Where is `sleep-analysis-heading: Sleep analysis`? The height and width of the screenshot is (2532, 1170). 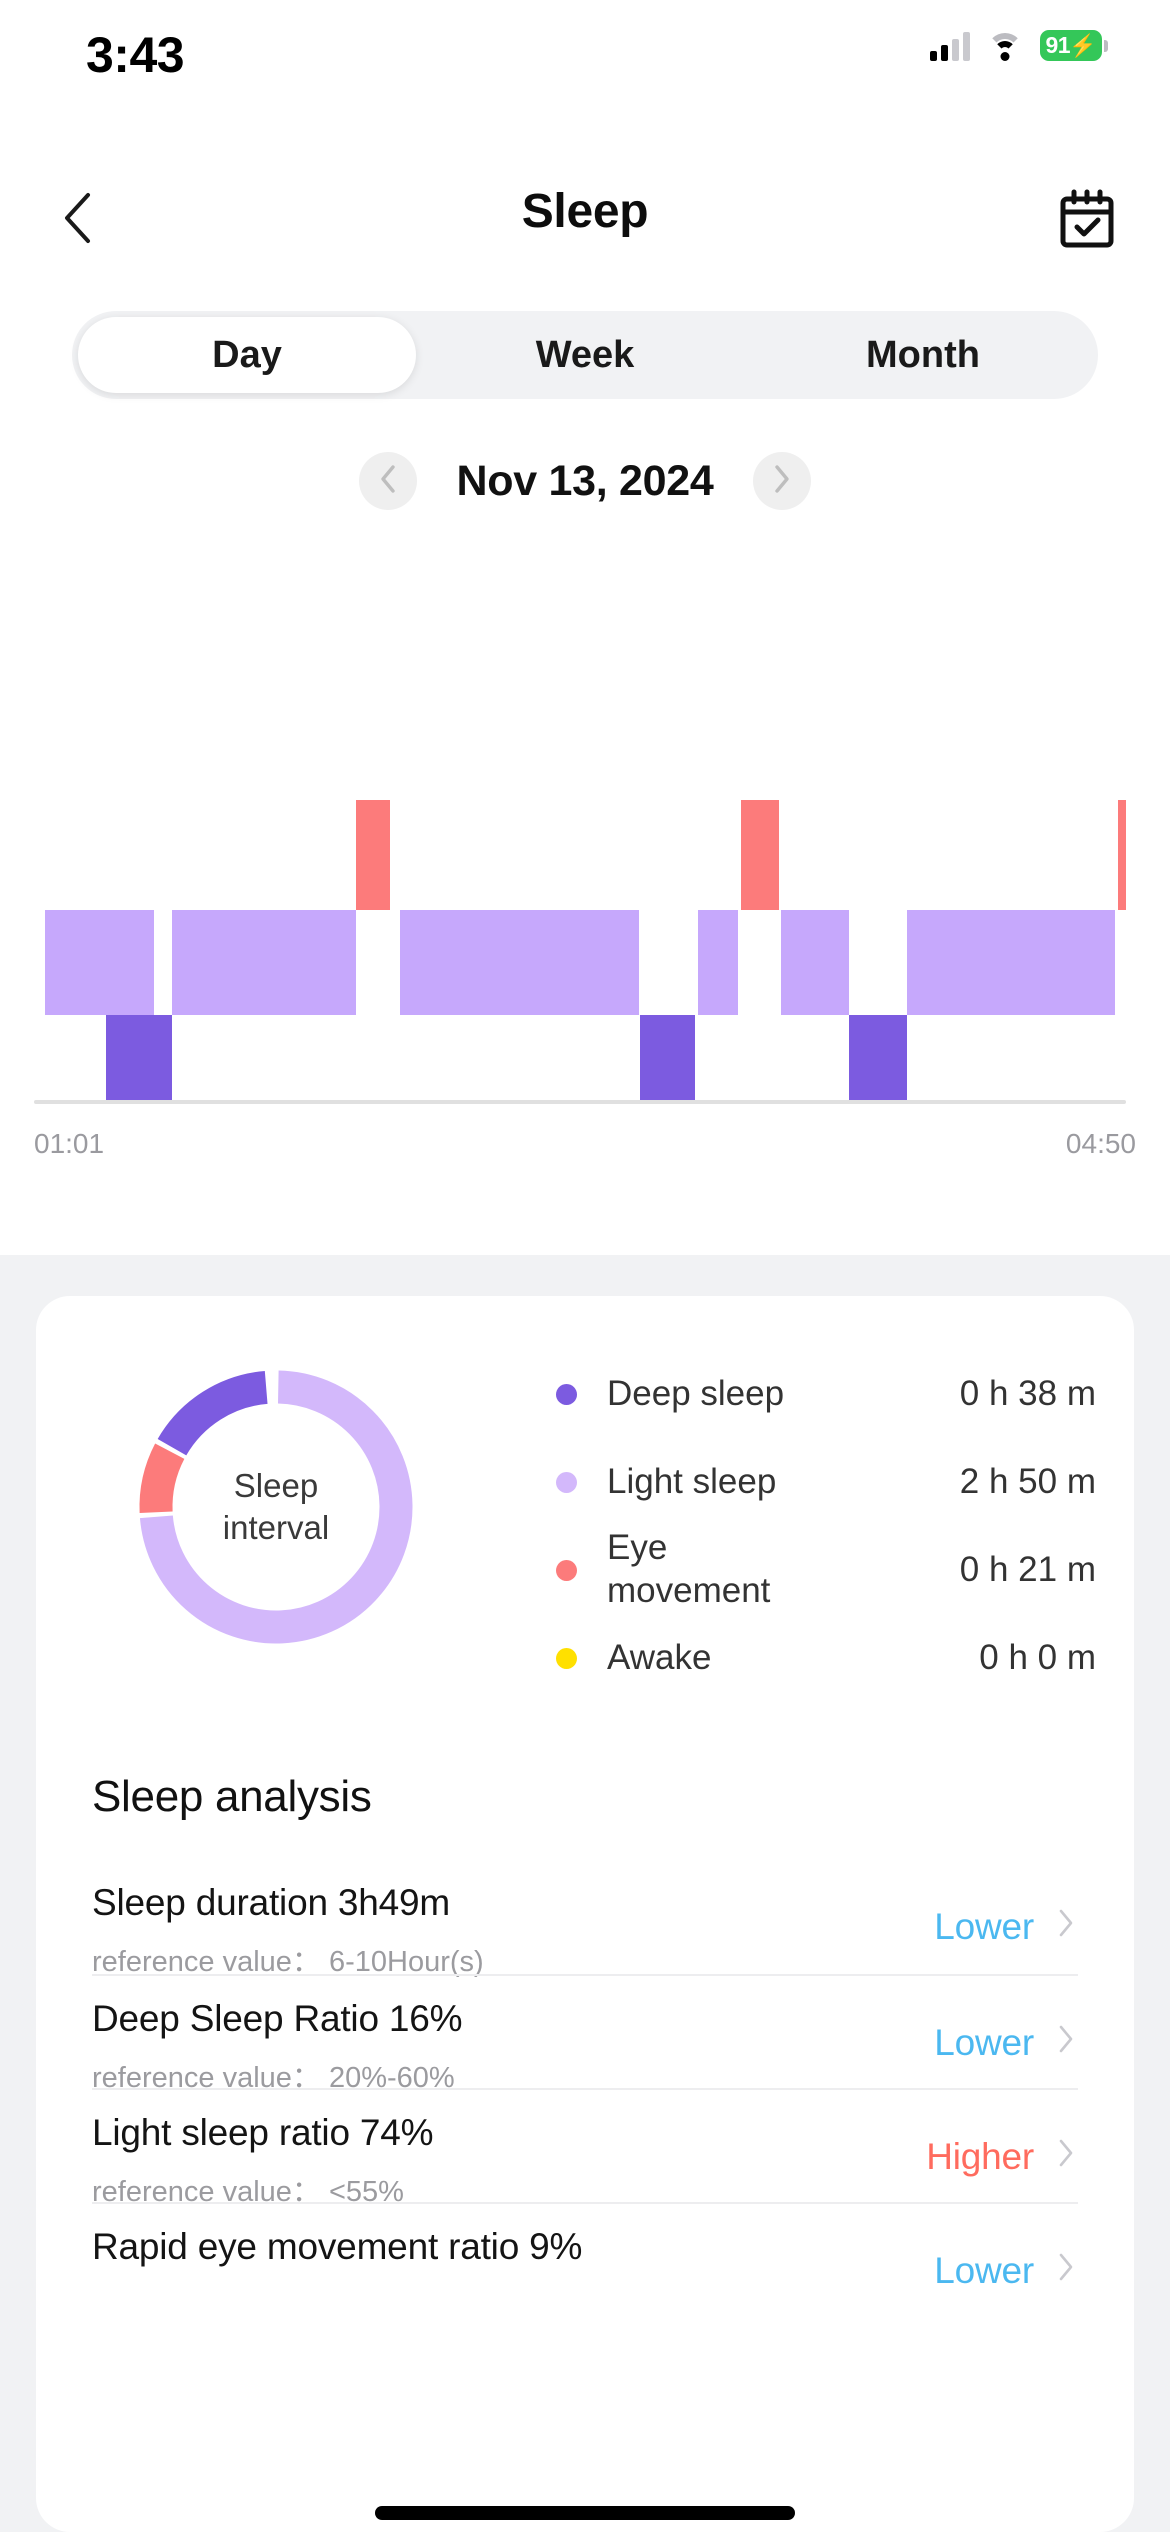 sleep-analysis-heading: Sleep analysis is located at coordinates (232, 1796).